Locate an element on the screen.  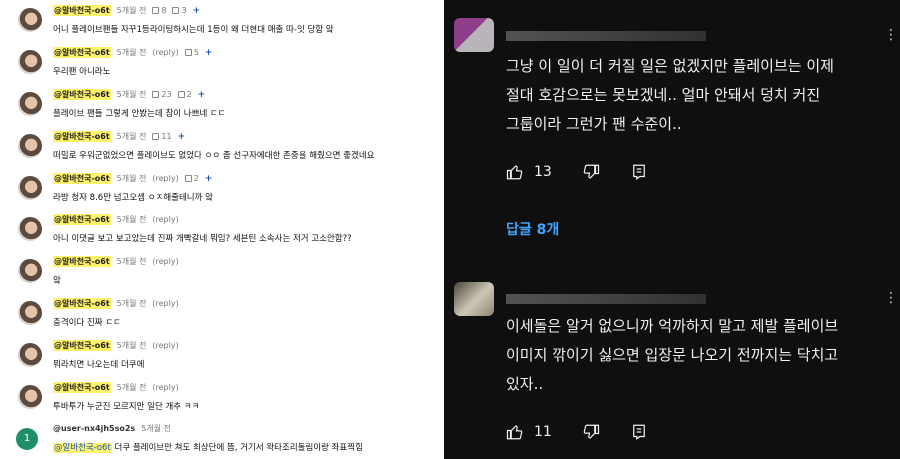
comment-actions: 13 is located at coordinates (592, 172).